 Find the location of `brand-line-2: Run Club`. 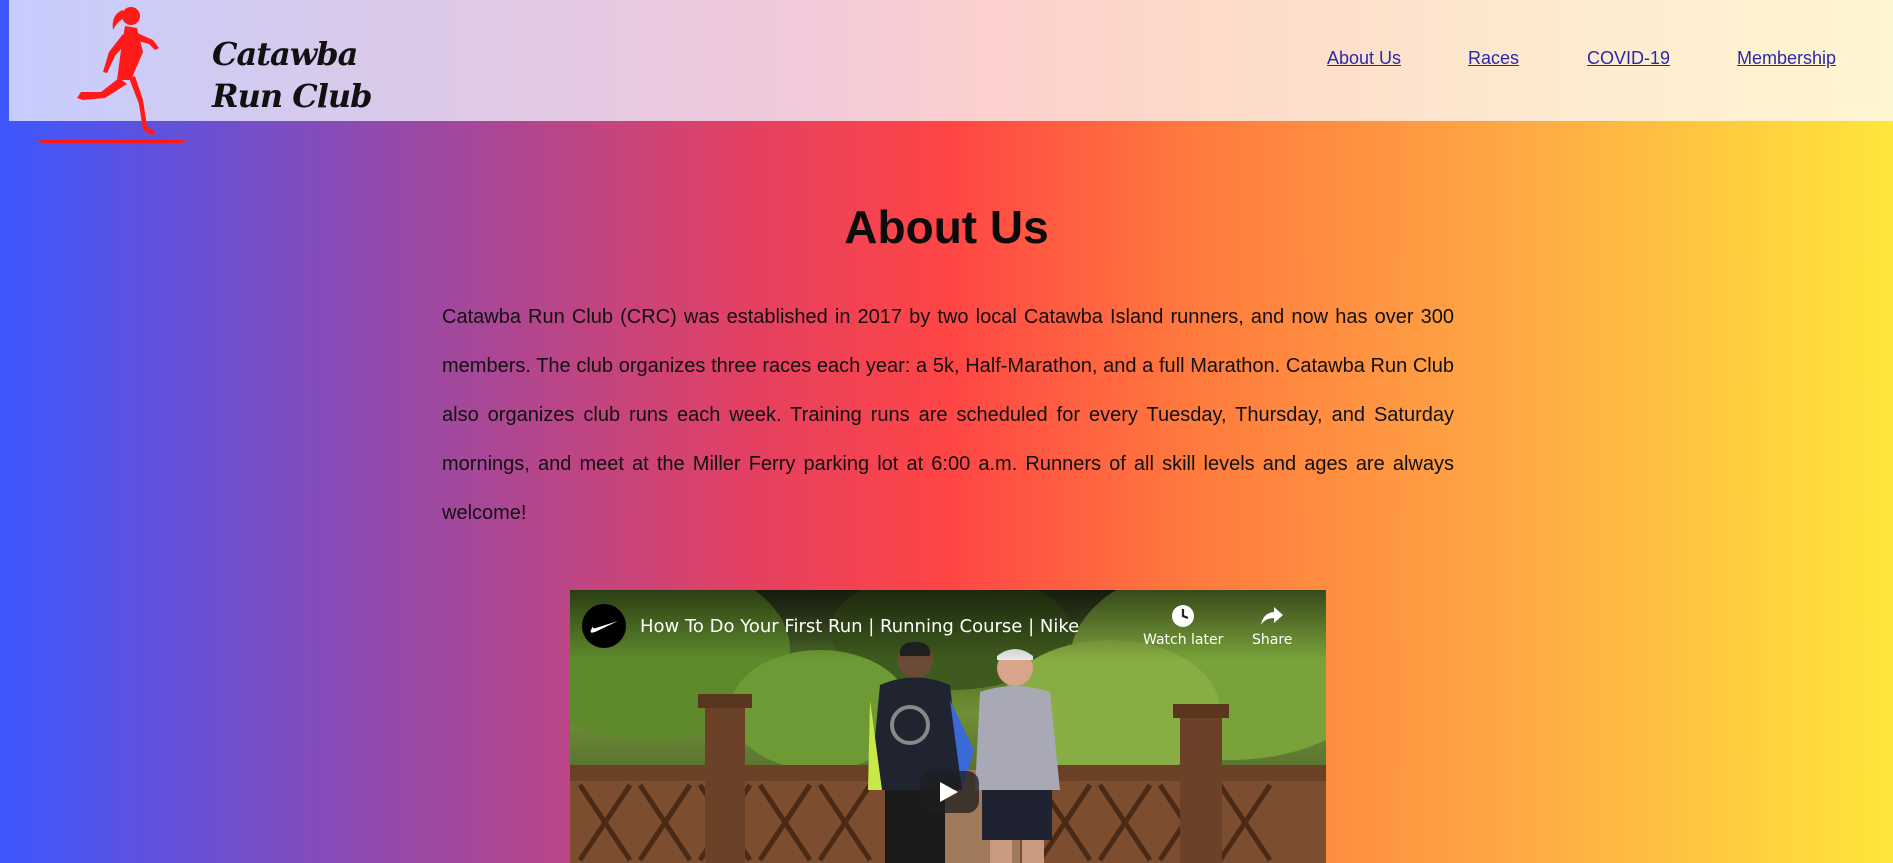

brand-line-2: Run Club is located at coordinates (292, 96).